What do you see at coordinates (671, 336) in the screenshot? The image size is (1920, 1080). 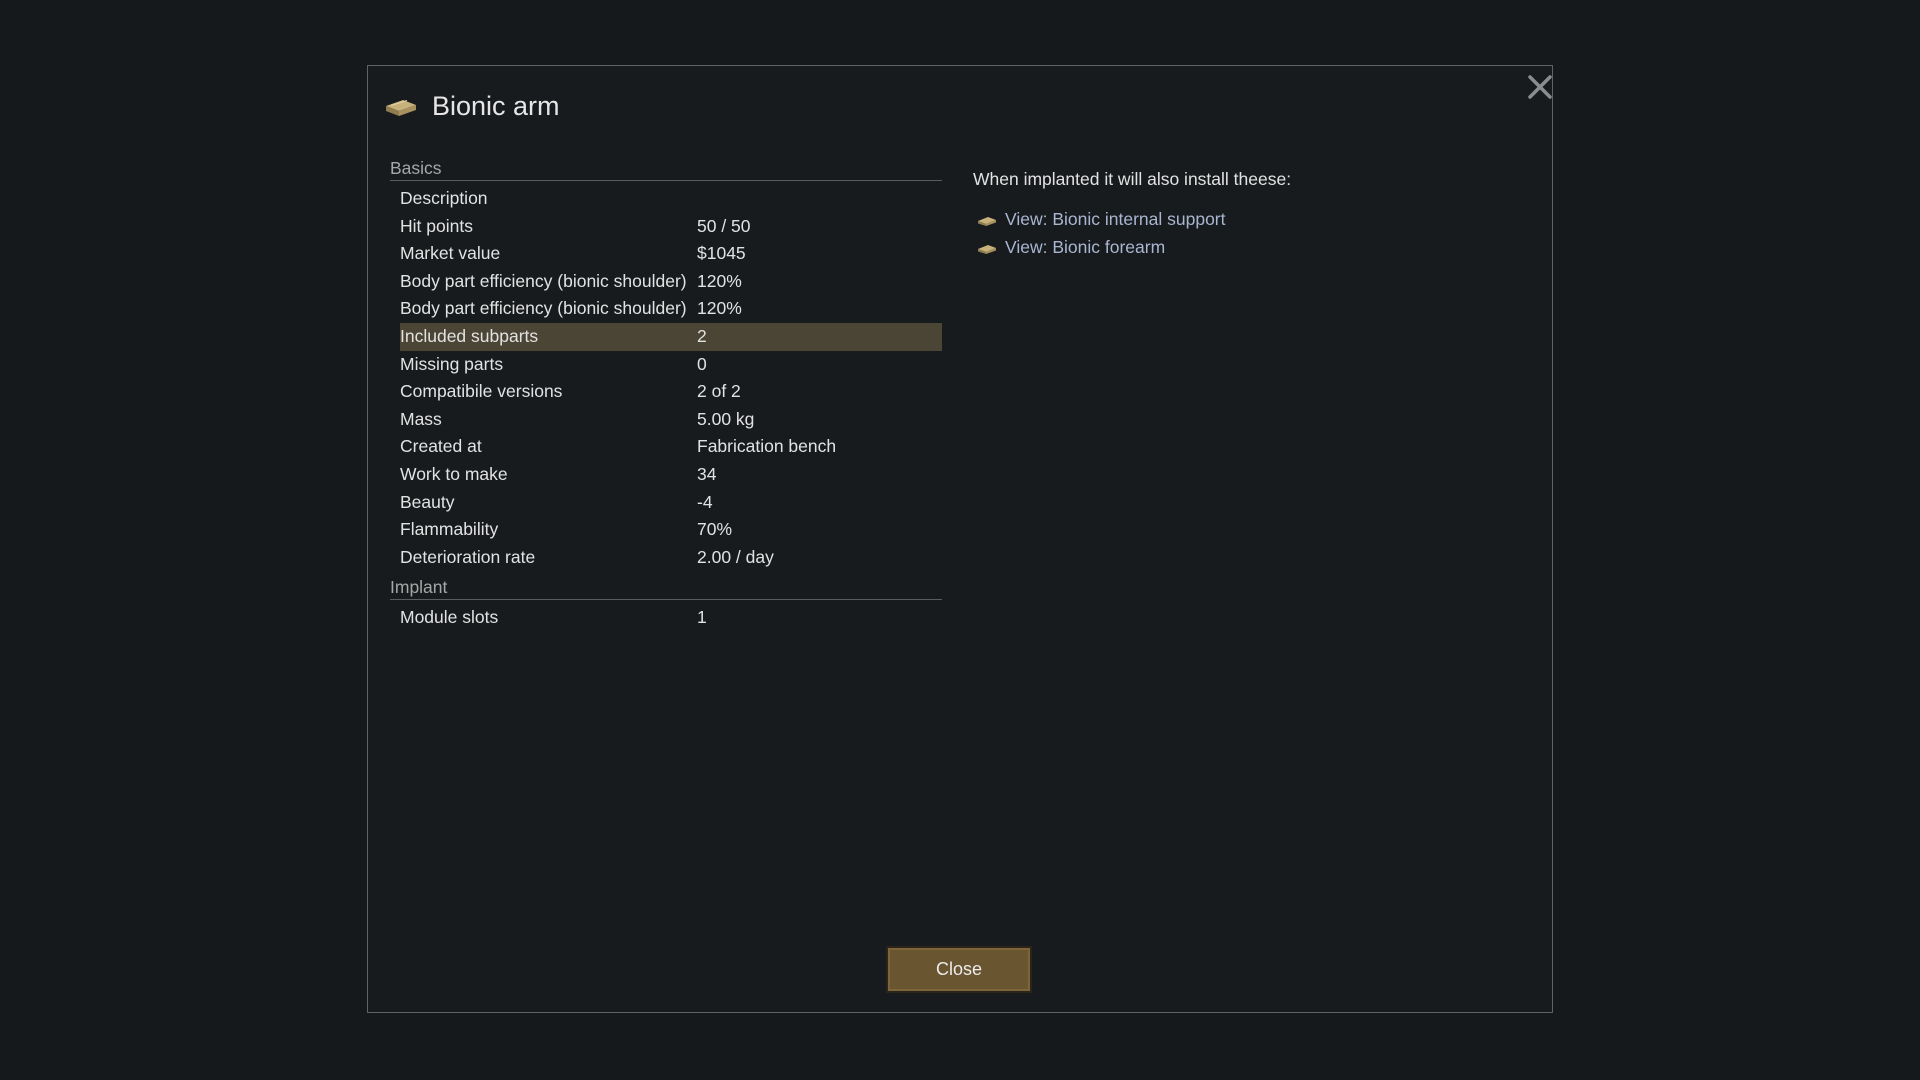 I see `stat-row-included-subparts: Included subparts 2` at bounding box center [671, 336].